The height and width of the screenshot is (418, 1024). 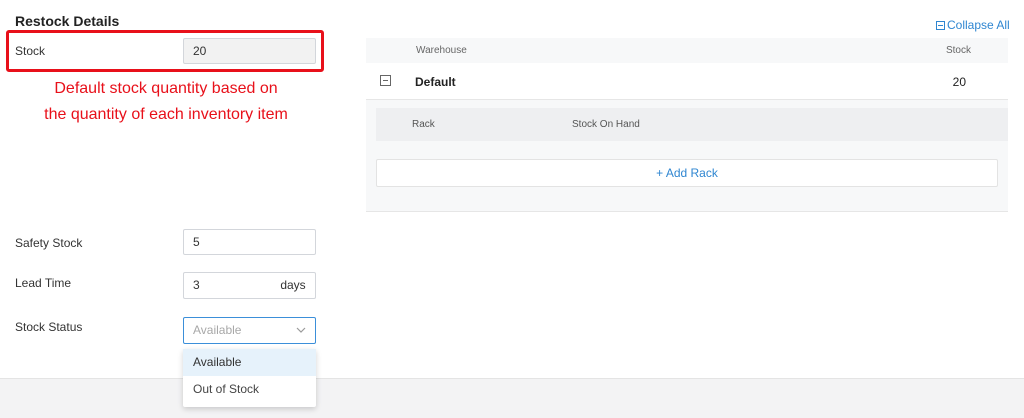 I want to click on rack-column-header: Rack, so click(x=423, y=124).